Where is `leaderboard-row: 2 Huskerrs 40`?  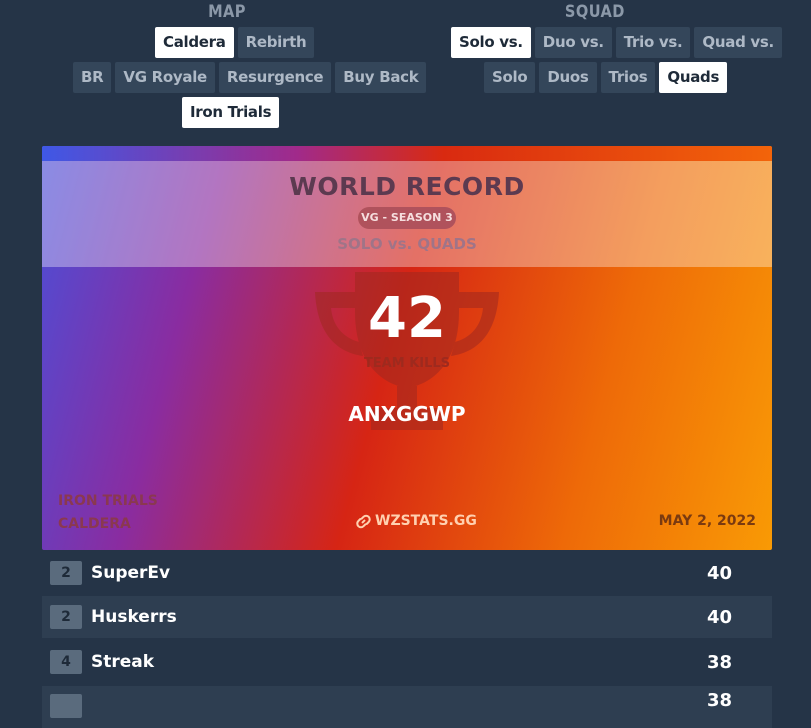 leaderboard-row: 2 Huskerrs 40 is located at coordinates (407, 617).